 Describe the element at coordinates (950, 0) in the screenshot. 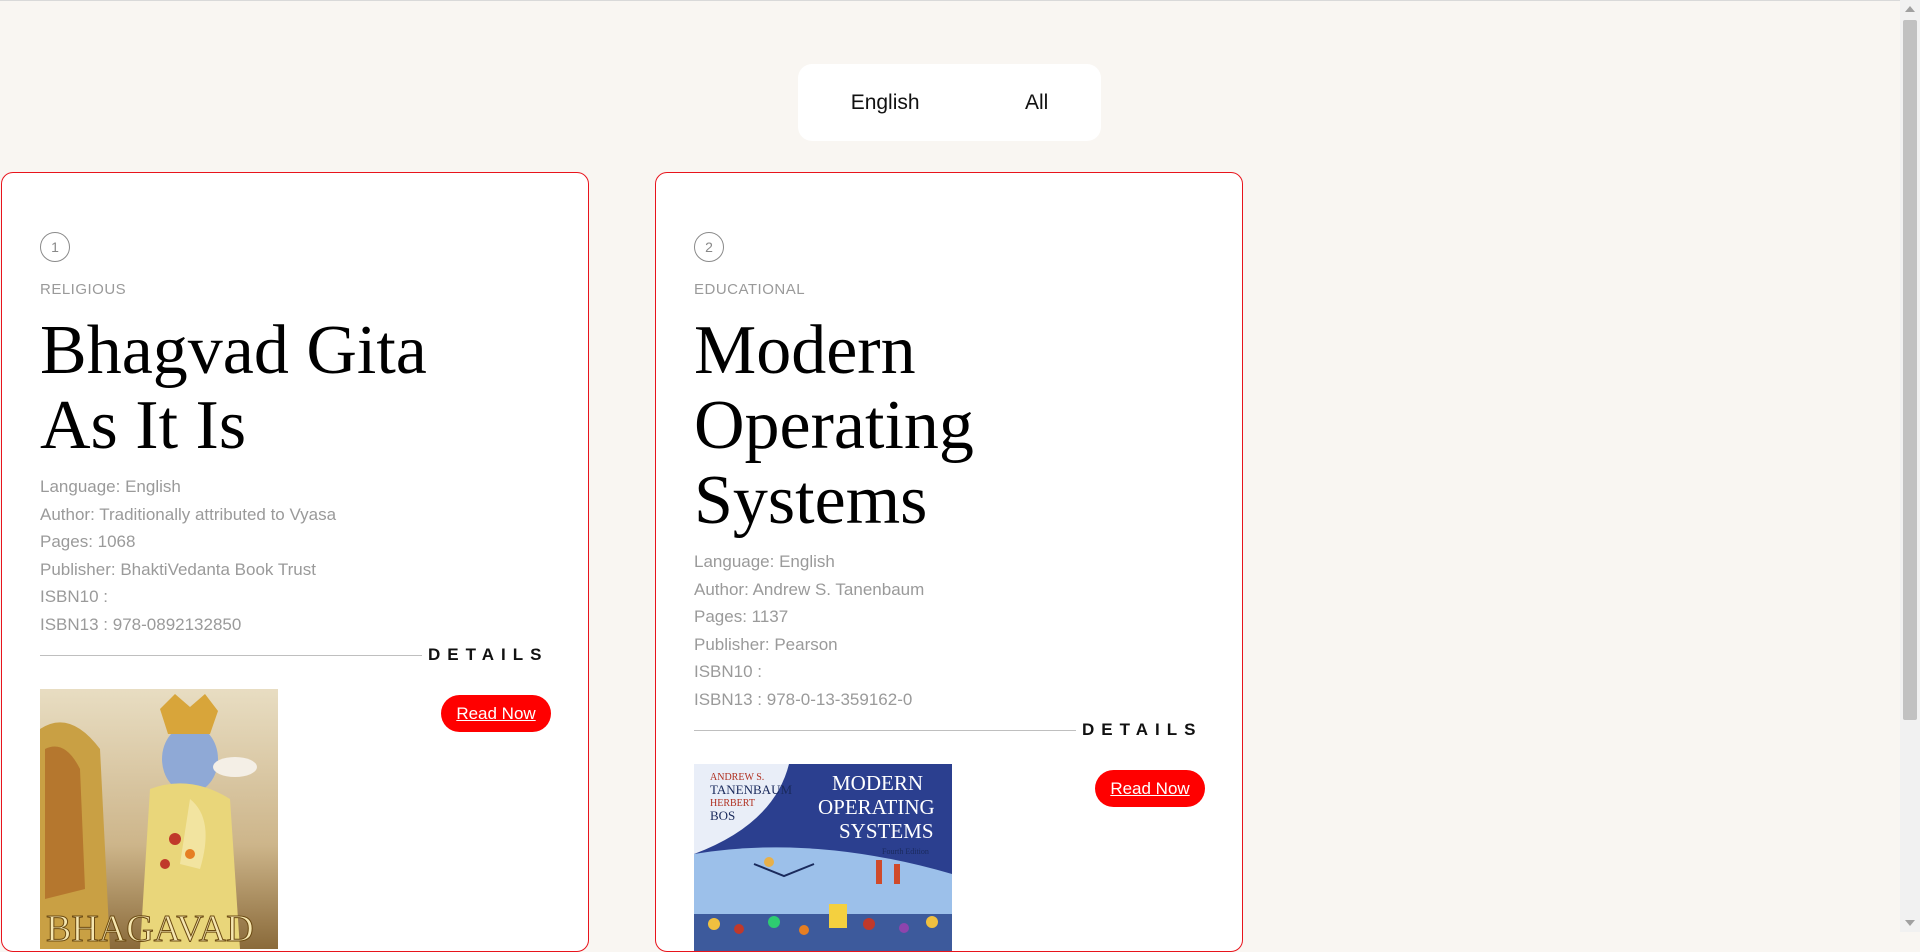

I see `top-border` at that location.